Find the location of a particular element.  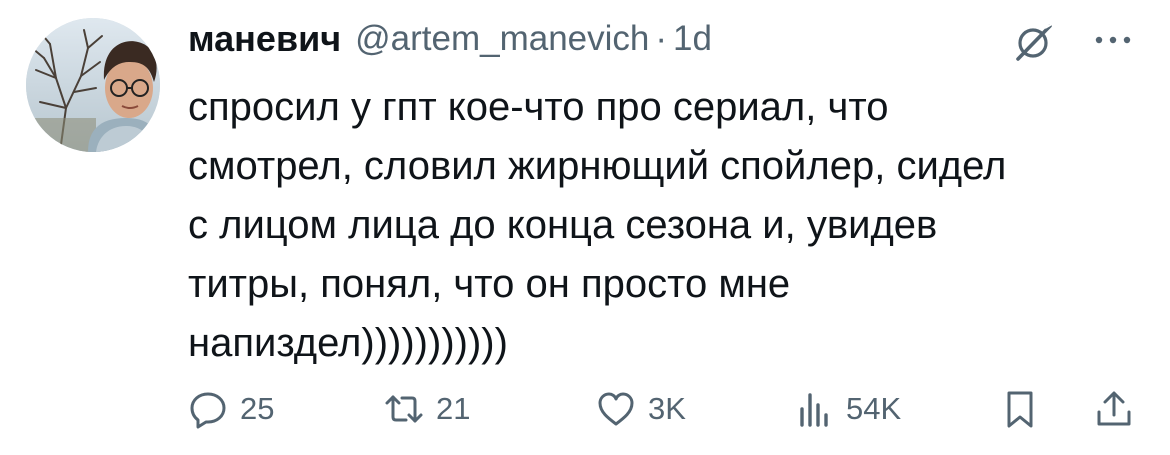

analytics-icon is located at coordinates (814, 410).